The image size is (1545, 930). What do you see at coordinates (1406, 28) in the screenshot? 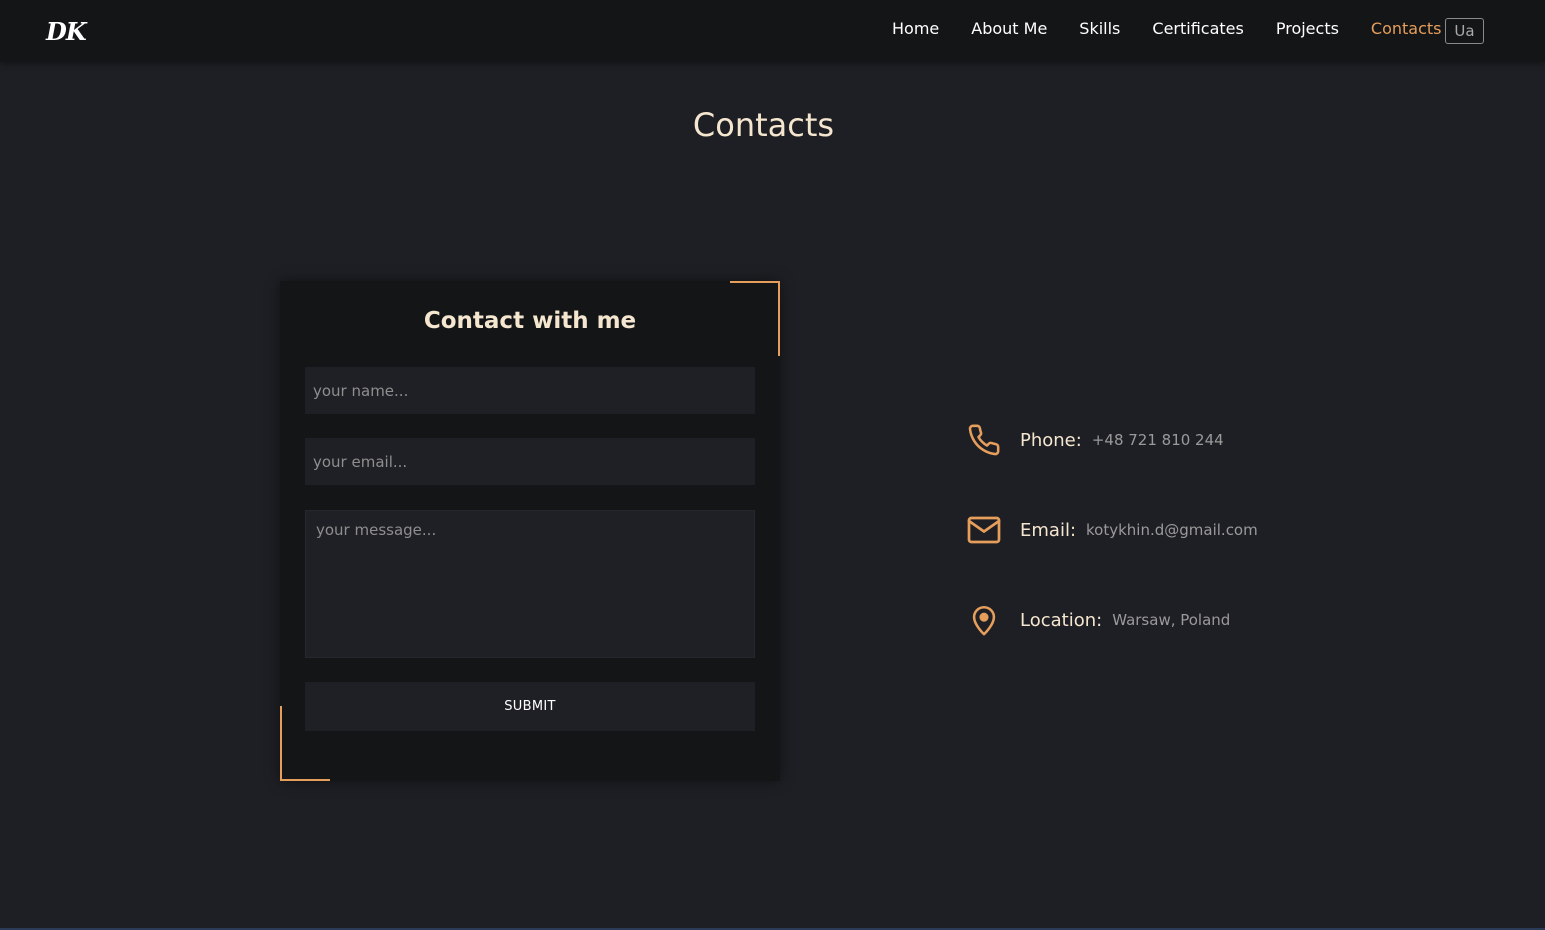
I see `nav-item-contacts: Contacts` at bounding box center [1406, 28].